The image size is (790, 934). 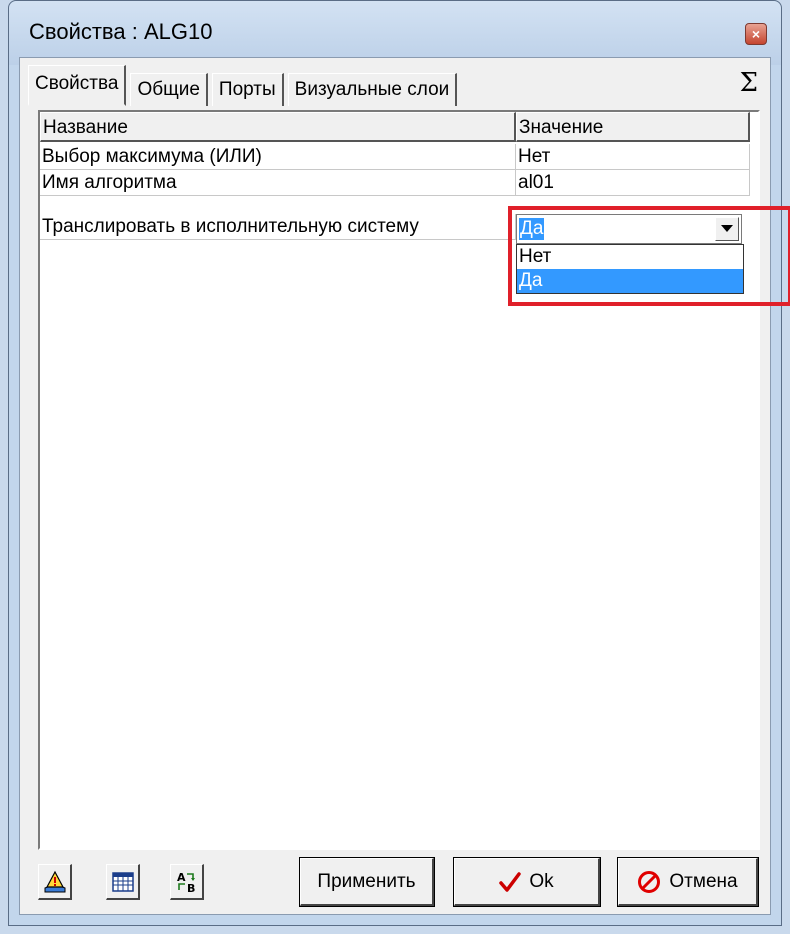 I want to click on title-bar: Свойства : ALG10 ×, so click(x=395, y=33).